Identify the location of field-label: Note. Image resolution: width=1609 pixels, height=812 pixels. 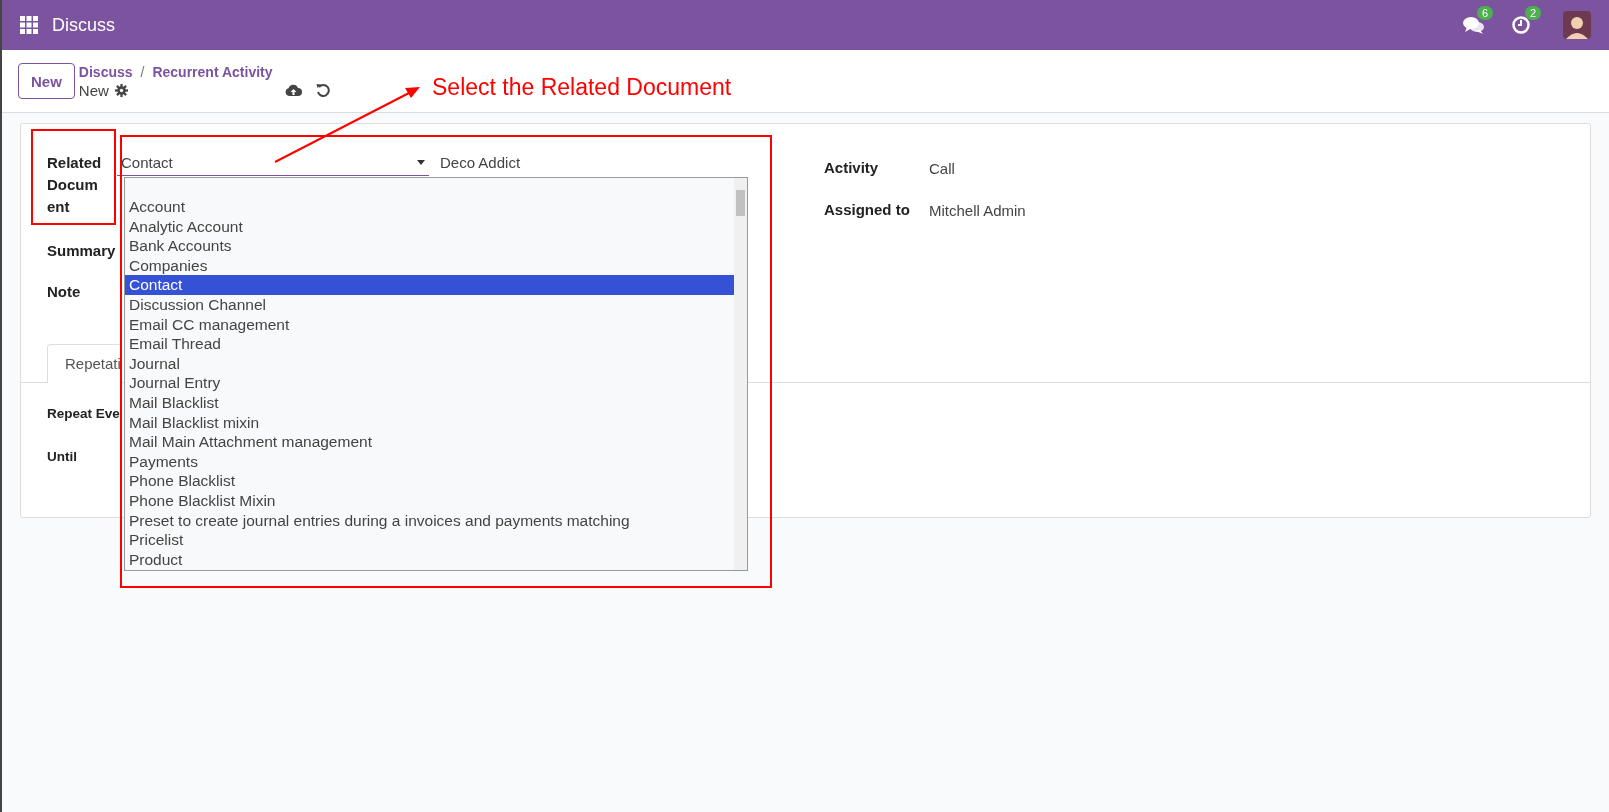
(64, 292).